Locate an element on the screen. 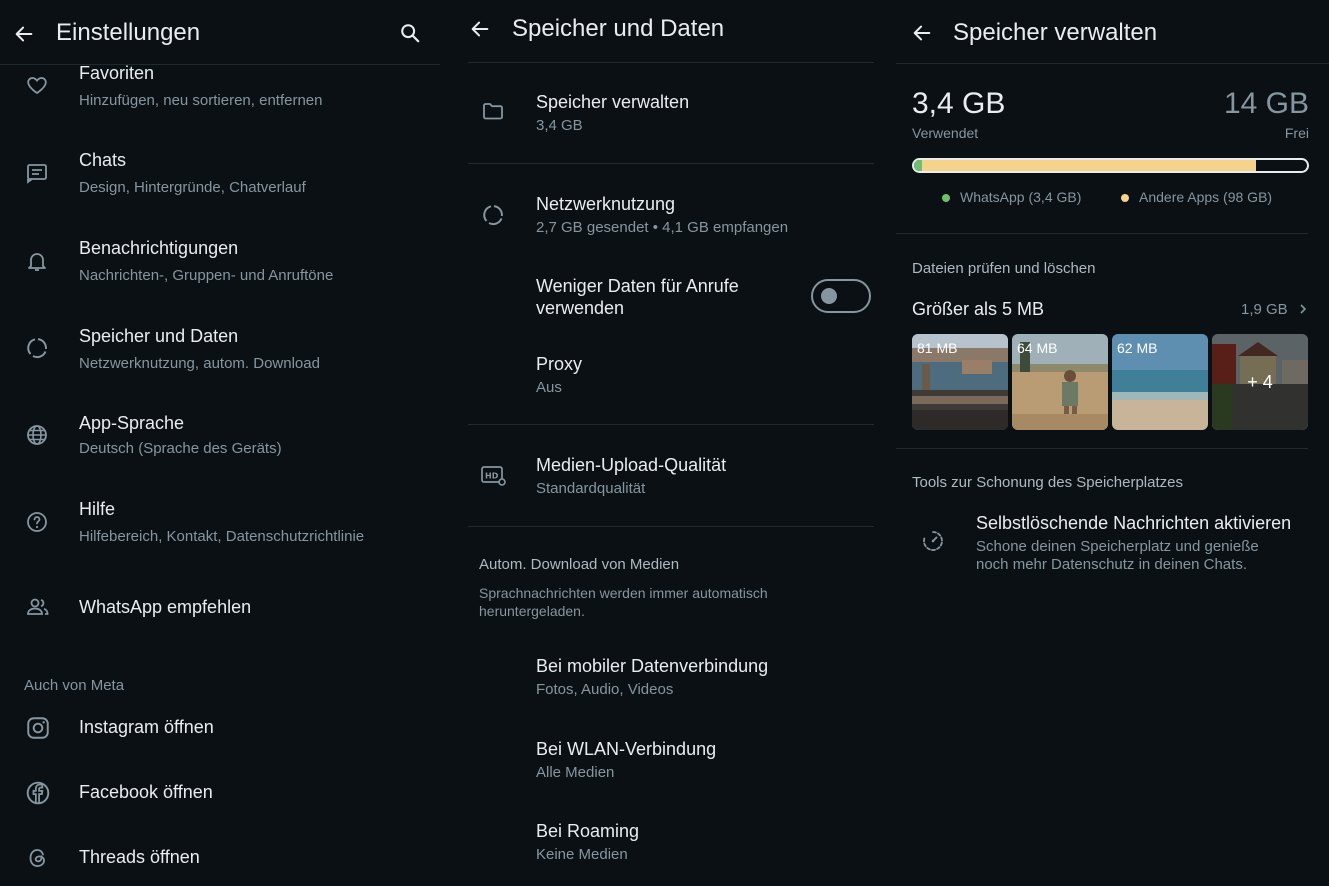 The image size is (1329, 886). legend-whatsapp: WhatsApp (3,4 GB) is located at coordinates (1011, 197).